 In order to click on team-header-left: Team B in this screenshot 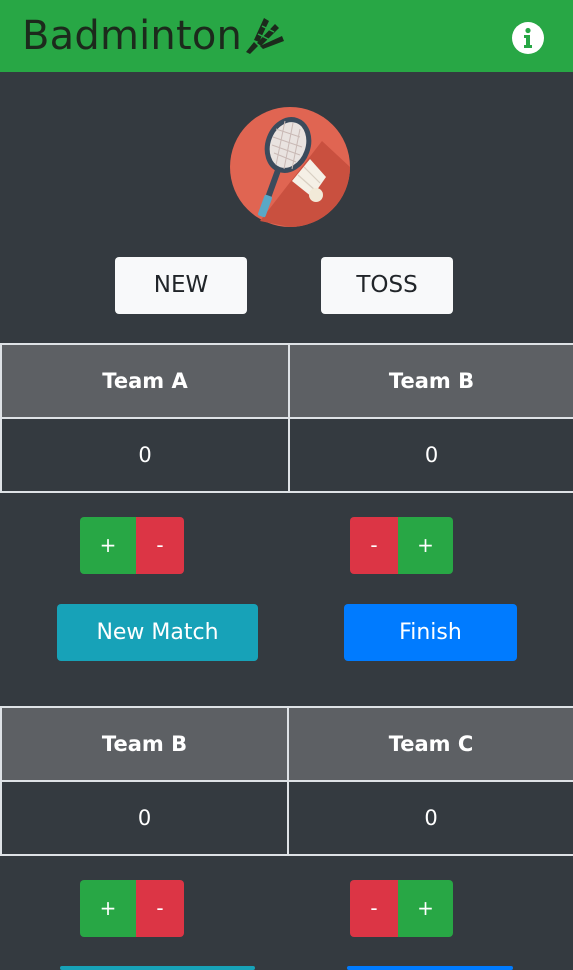, I will do `click(144, 744)`.